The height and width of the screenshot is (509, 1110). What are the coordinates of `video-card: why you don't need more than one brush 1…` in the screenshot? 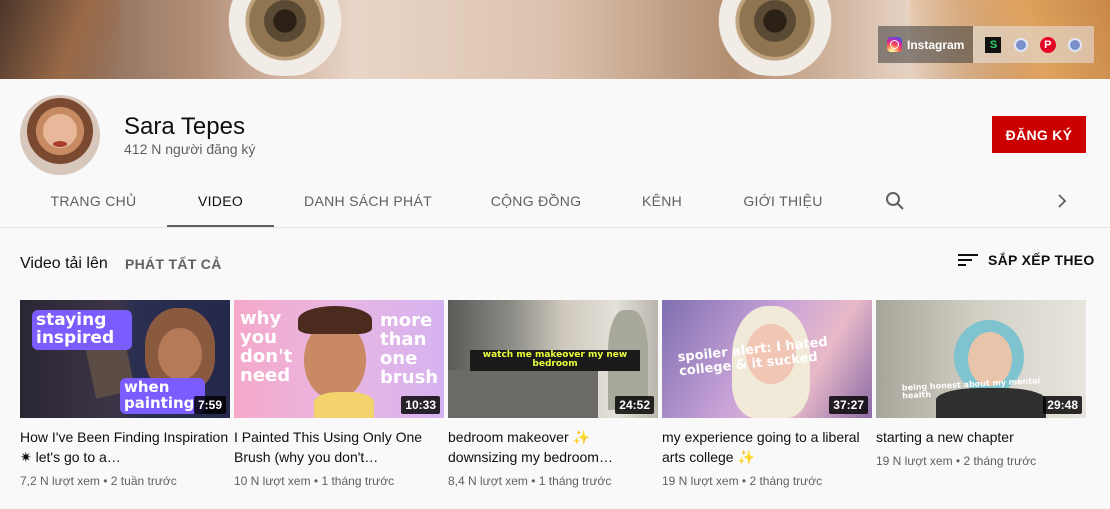 It's located at (339, 394).